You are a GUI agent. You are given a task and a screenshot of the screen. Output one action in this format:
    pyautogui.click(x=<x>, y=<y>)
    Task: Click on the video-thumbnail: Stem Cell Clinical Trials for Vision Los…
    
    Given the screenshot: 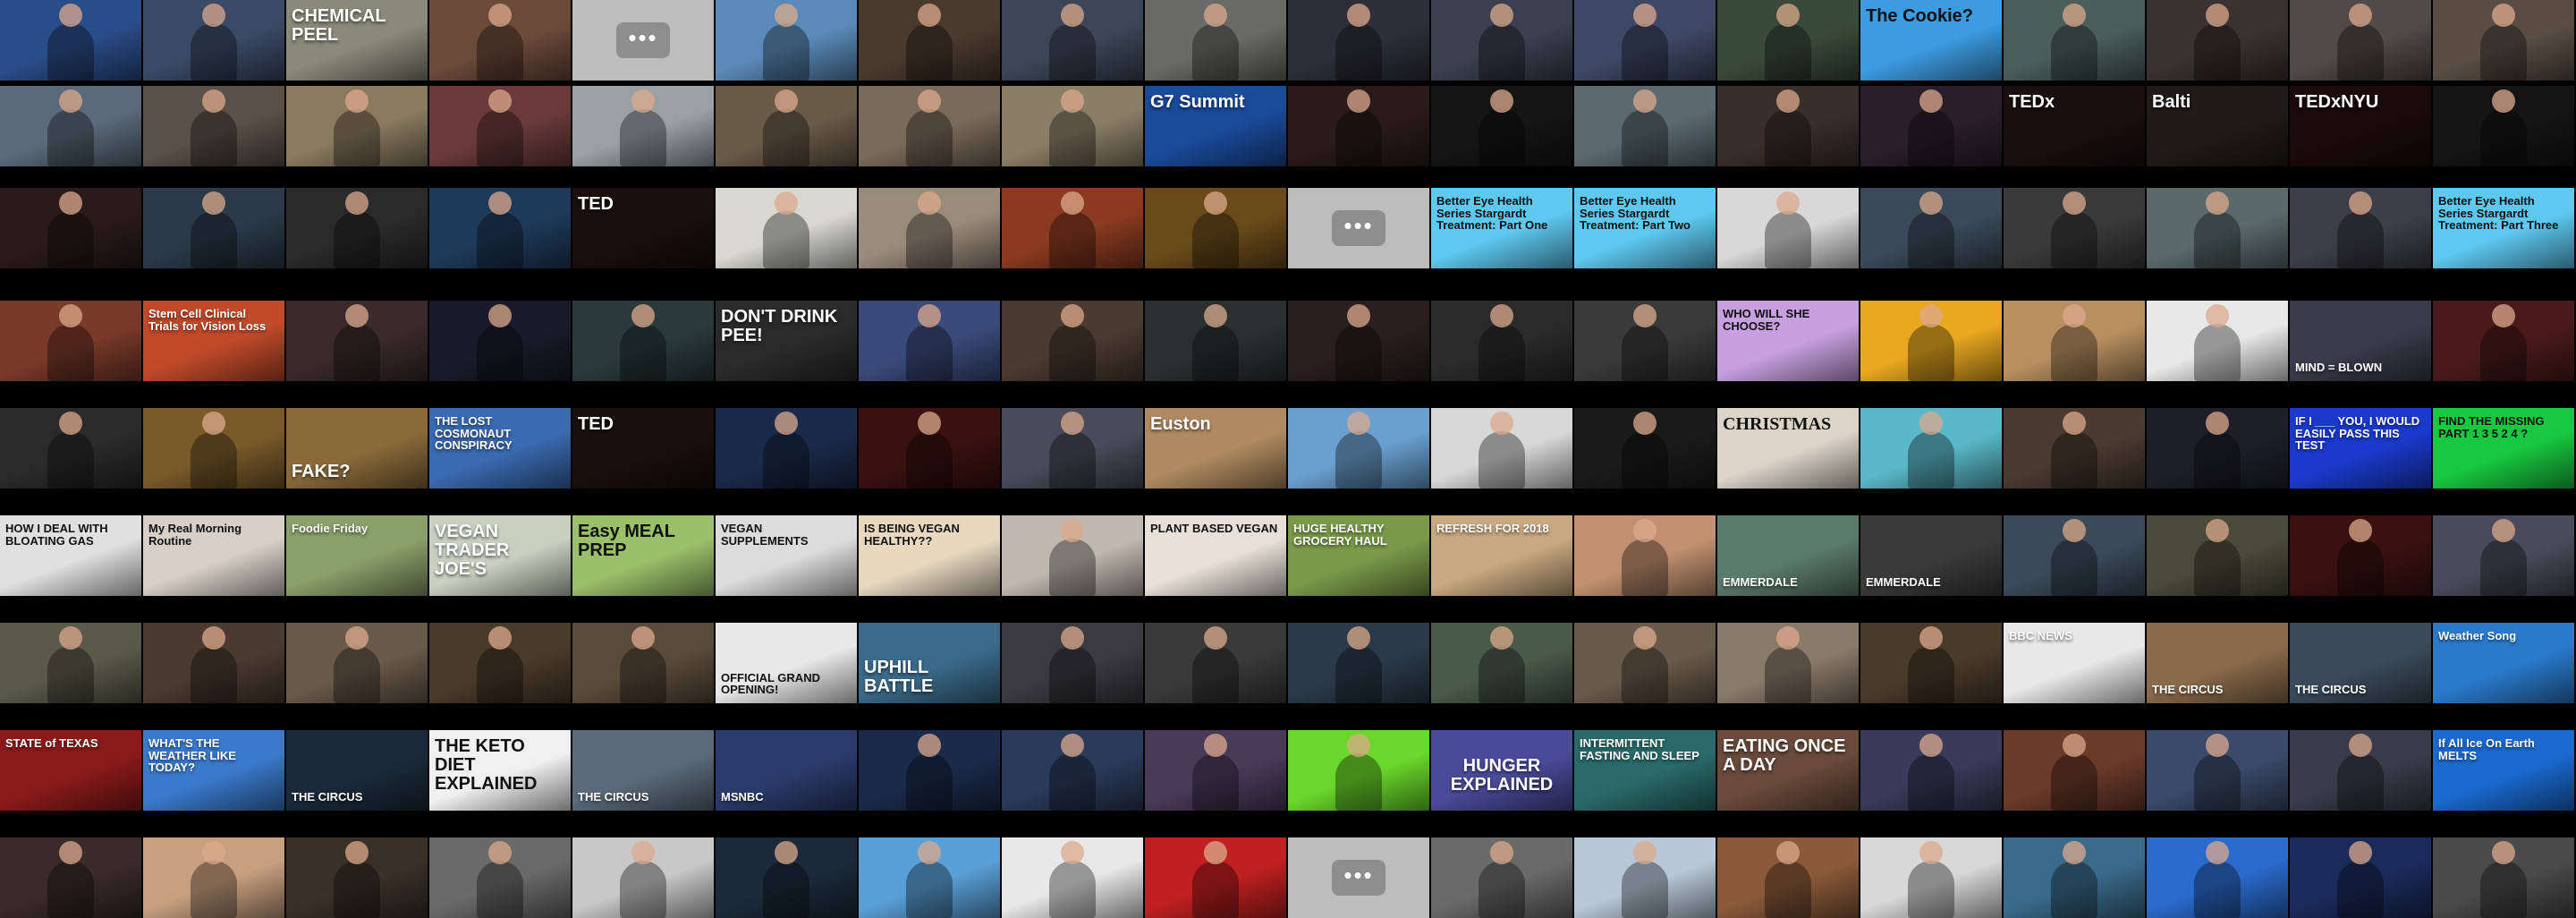 What is the action you would take?
    pyautogui.click(x=213, y=341)
    